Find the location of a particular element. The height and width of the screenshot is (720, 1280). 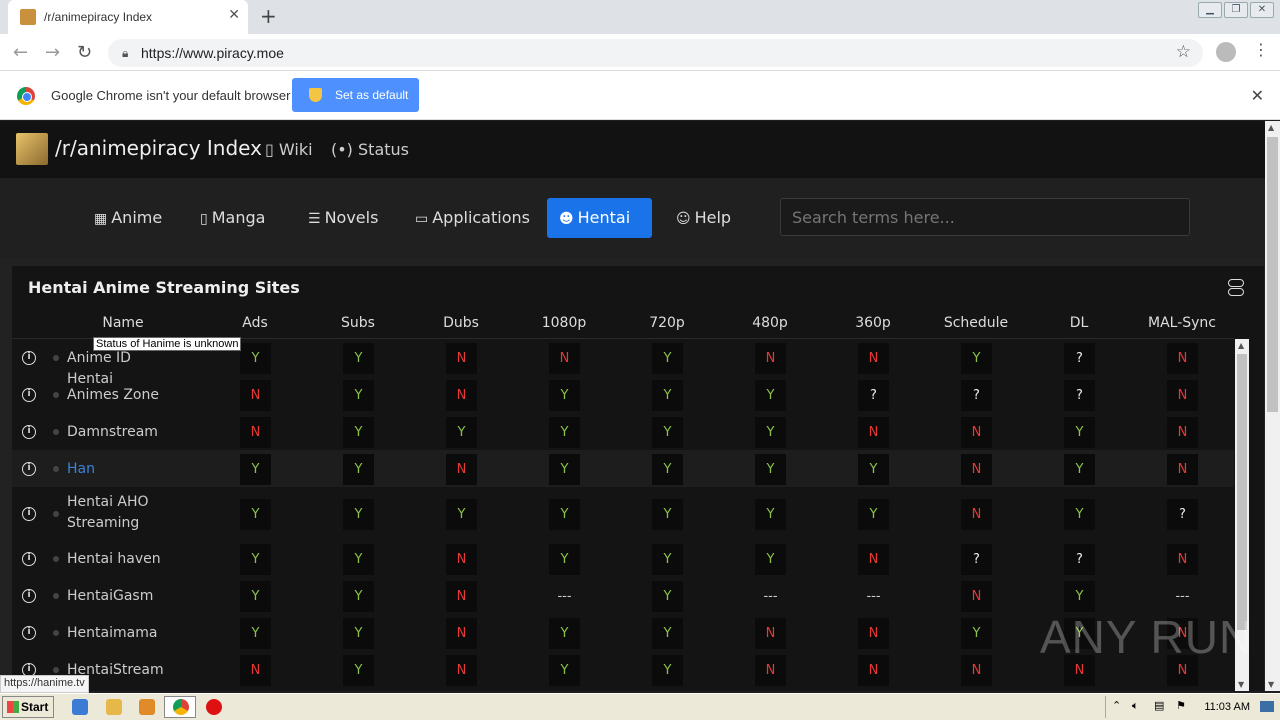

column-header-3: Dubs is located at coordinates (461, 323).